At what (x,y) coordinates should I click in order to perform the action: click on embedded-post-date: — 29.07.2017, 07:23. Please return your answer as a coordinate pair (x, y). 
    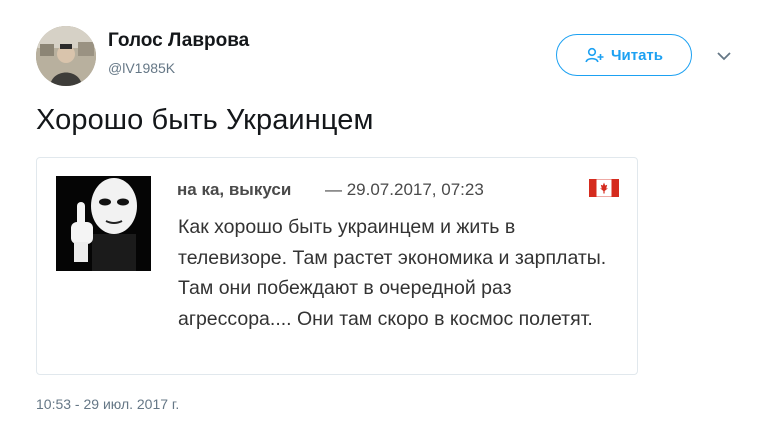
    Looking at the image, I should click on (404, 189).